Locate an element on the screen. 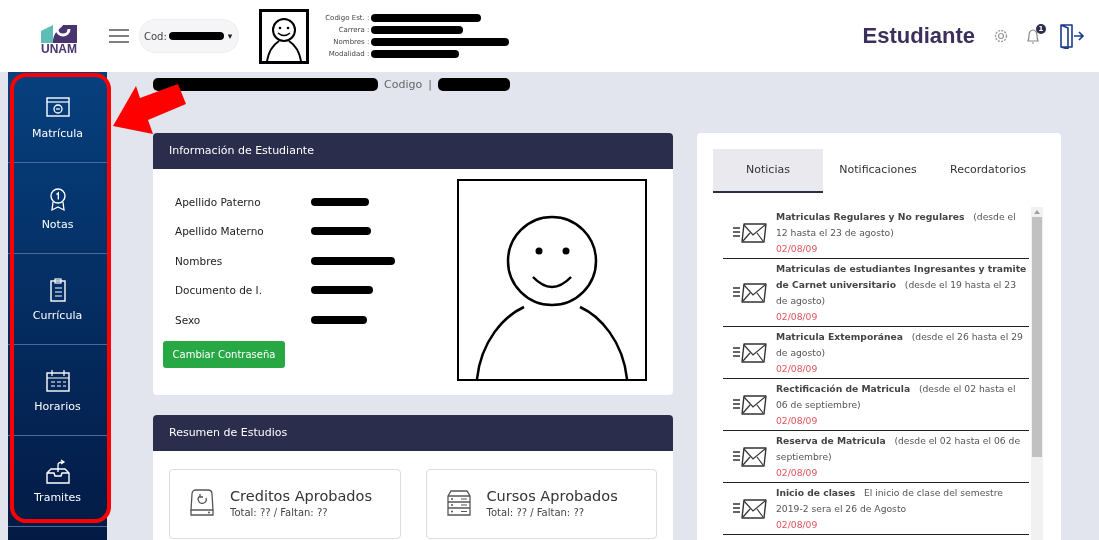 The image size is (1099, 540). logo-text: UNAM is located at coordinates (59, 49).